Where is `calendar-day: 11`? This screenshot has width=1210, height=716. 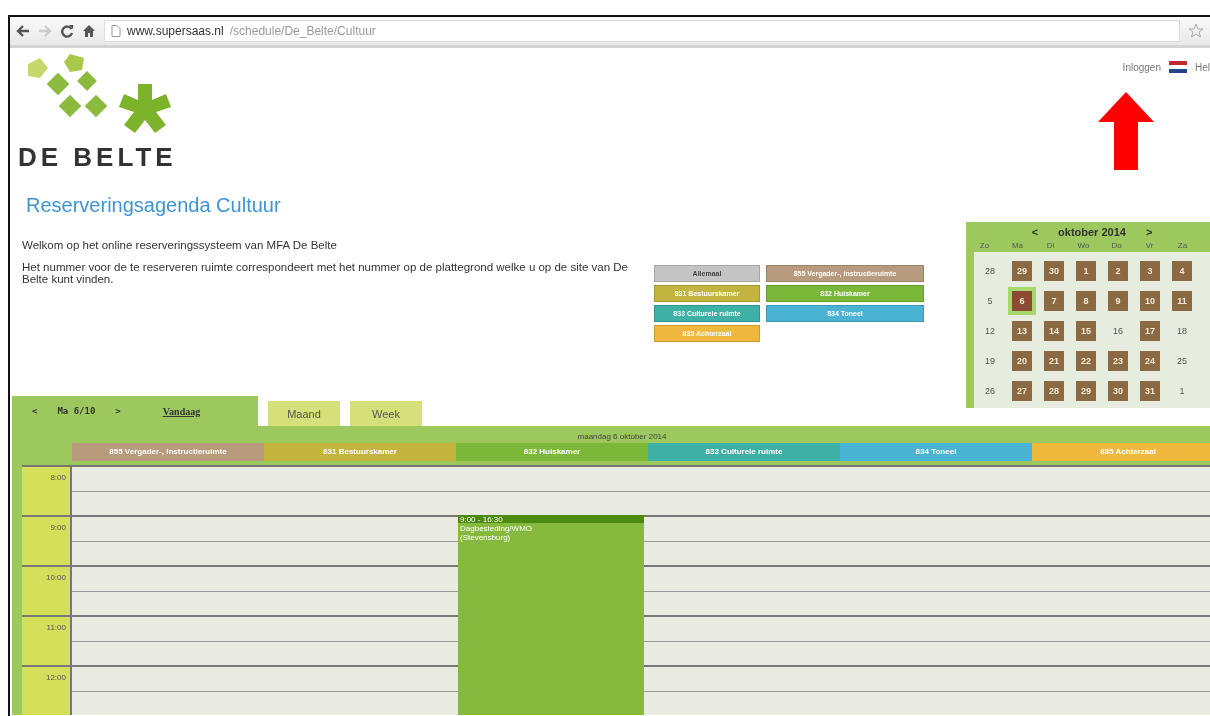
calendar-day: 11 is located at coordinates (1182, 301).